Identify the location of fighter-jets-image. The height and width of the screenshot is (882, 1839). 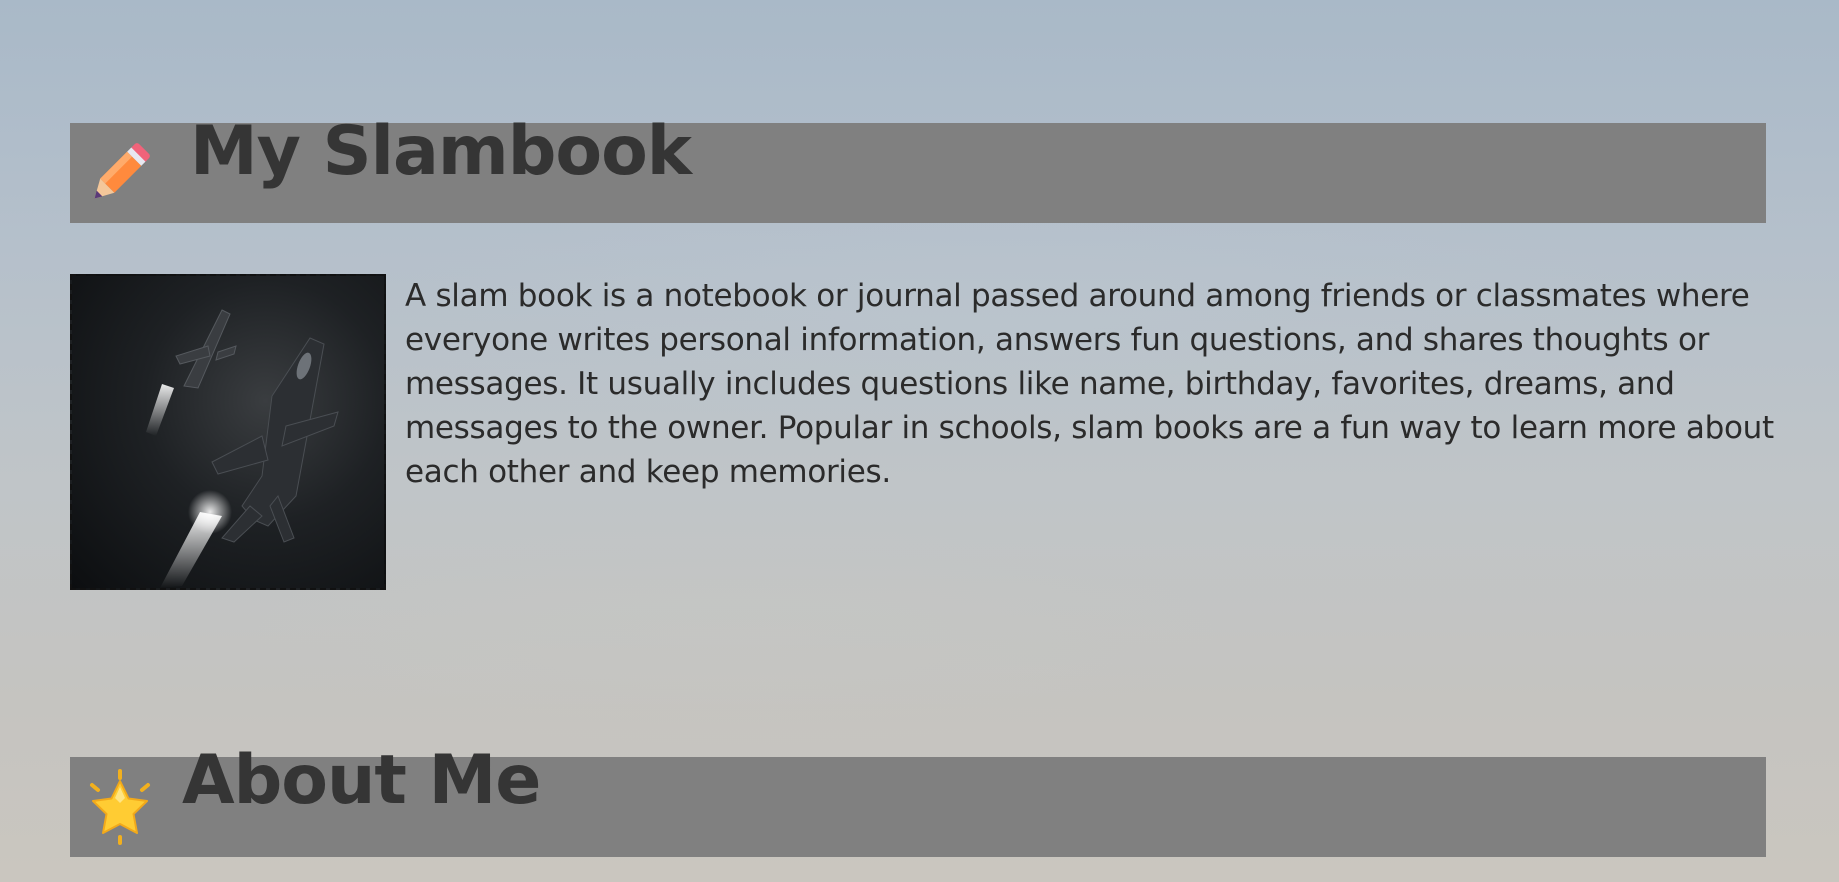
(228, 432).